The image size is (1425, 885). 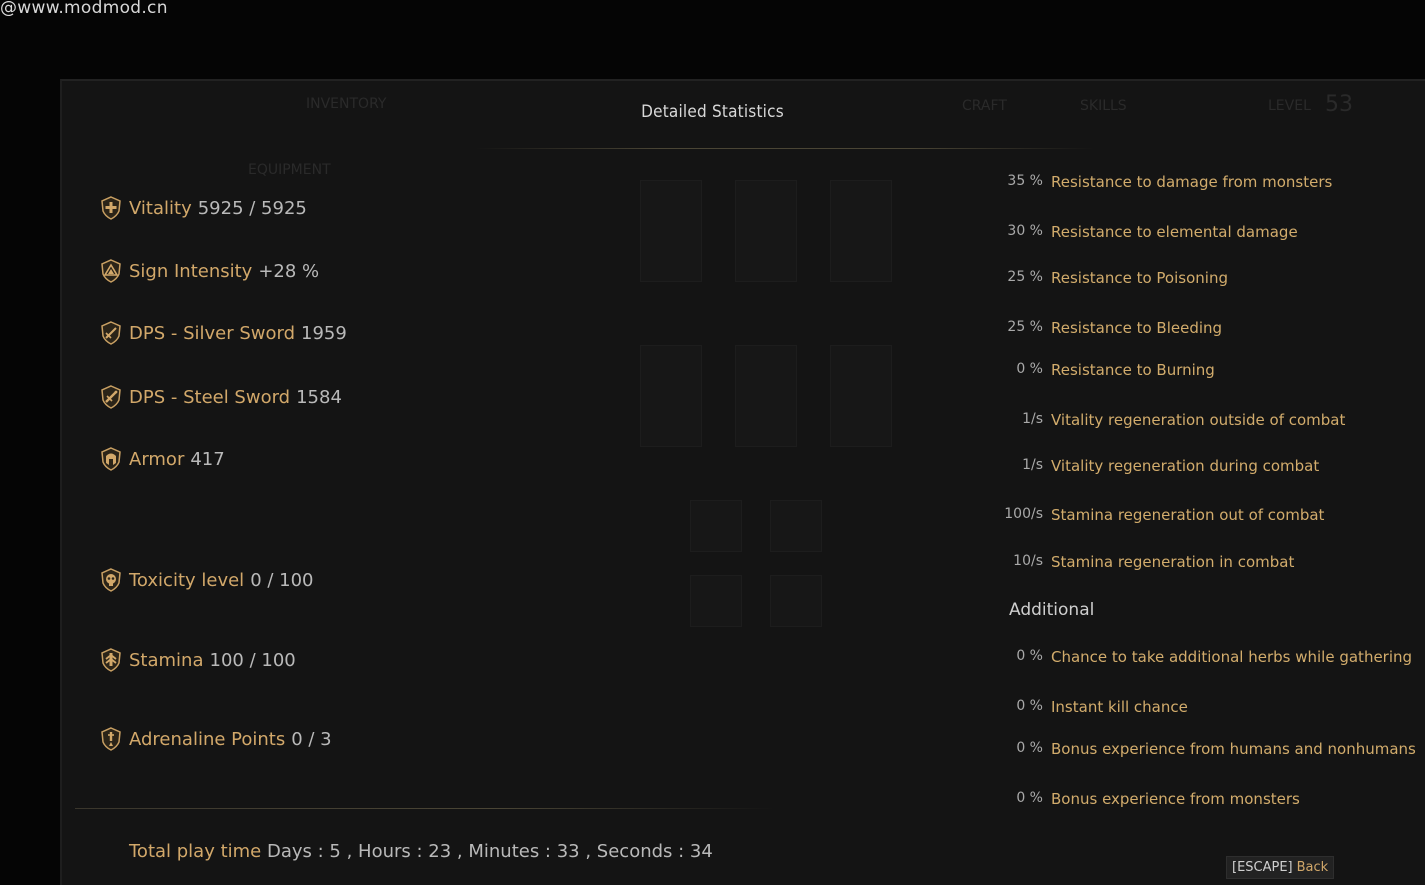 I want to click on stat-label: Resistance to Poisoning, so click(x=1139, y=278).